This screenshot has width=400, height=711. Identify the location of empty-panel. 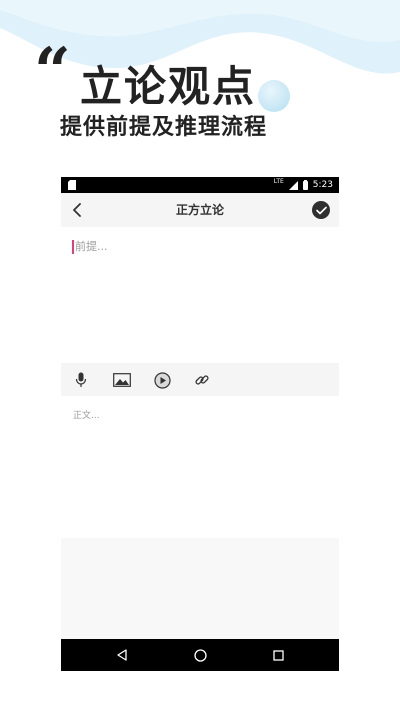
(200, 588).